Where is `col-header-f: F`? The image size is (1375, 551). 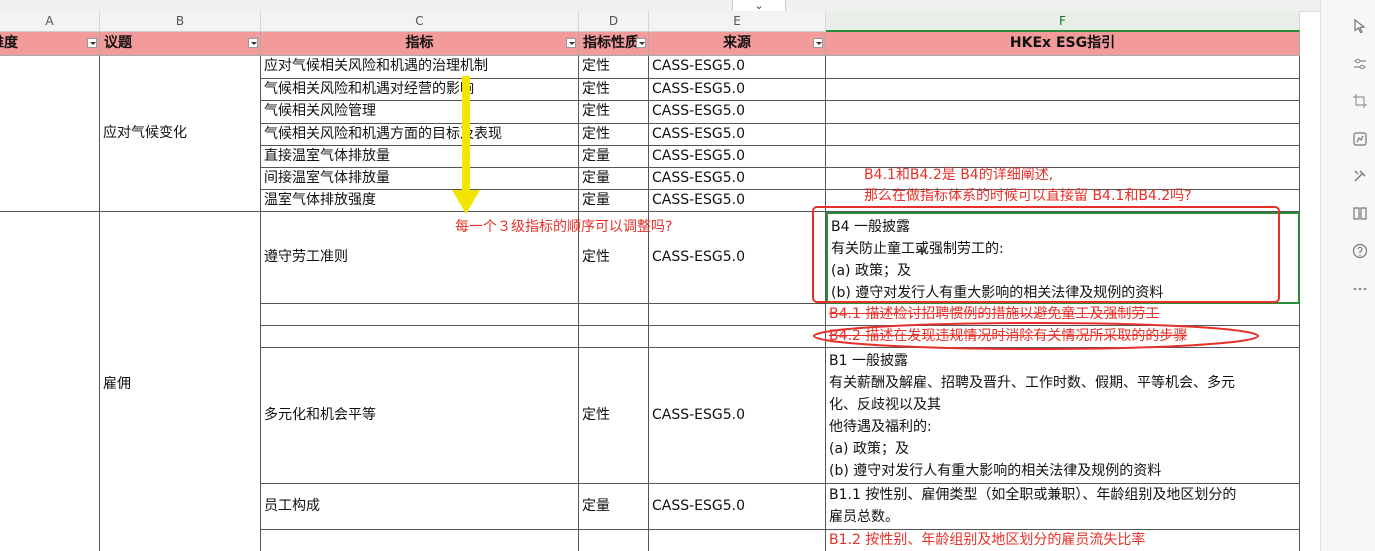
col-header-f: F is located at coordinates (1063, 21).